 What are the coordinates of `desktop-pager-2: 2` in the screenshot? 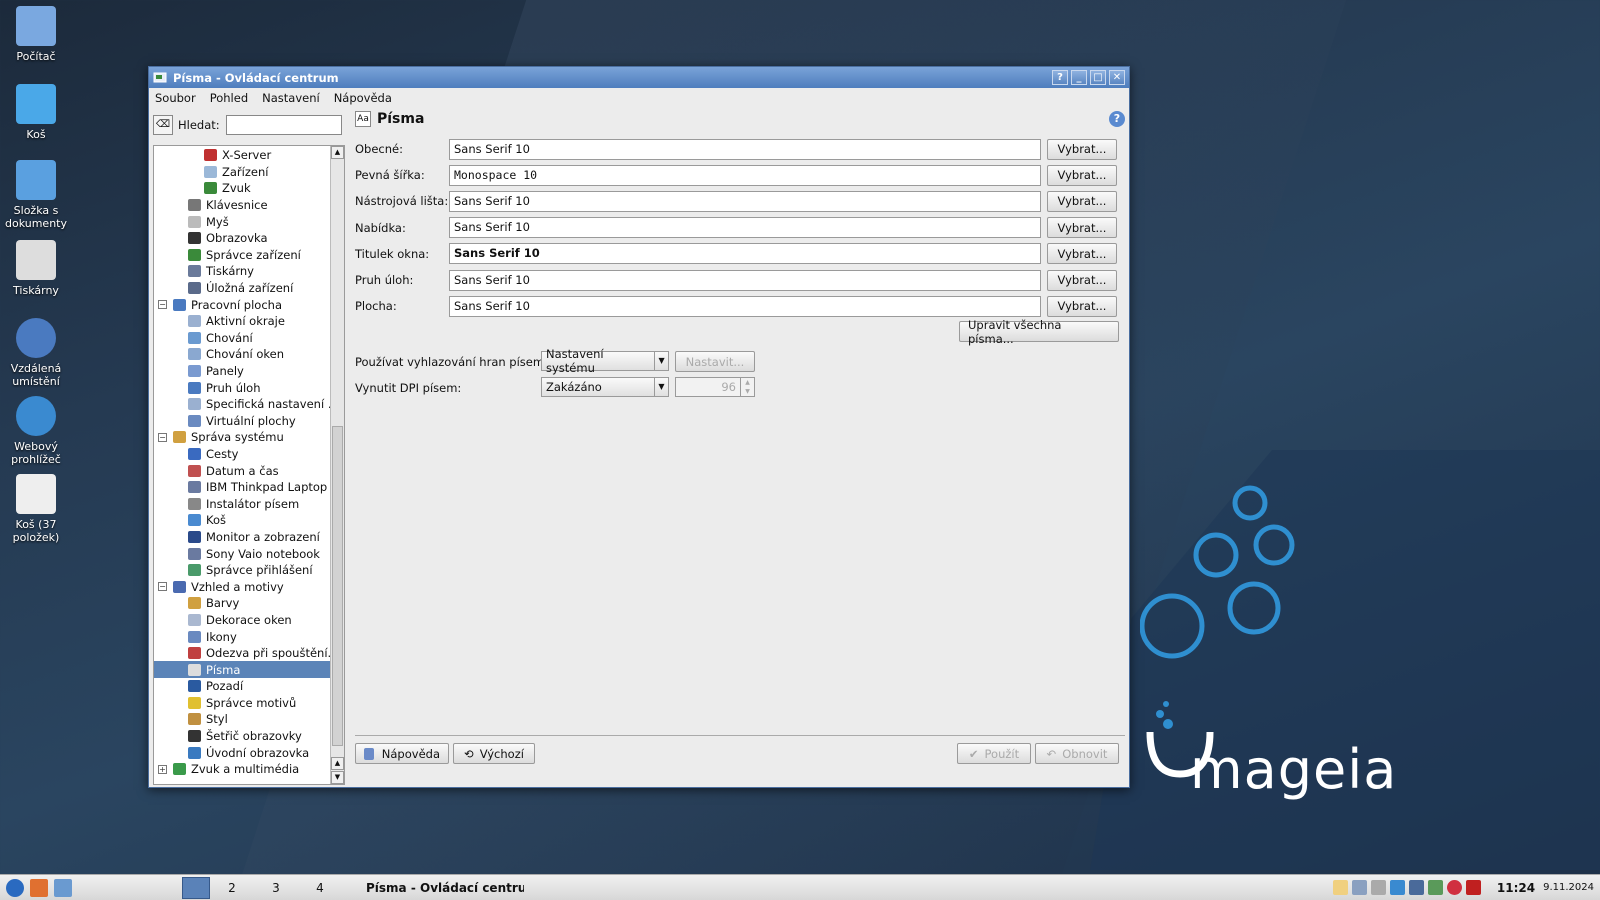 It's located at (232, 888).